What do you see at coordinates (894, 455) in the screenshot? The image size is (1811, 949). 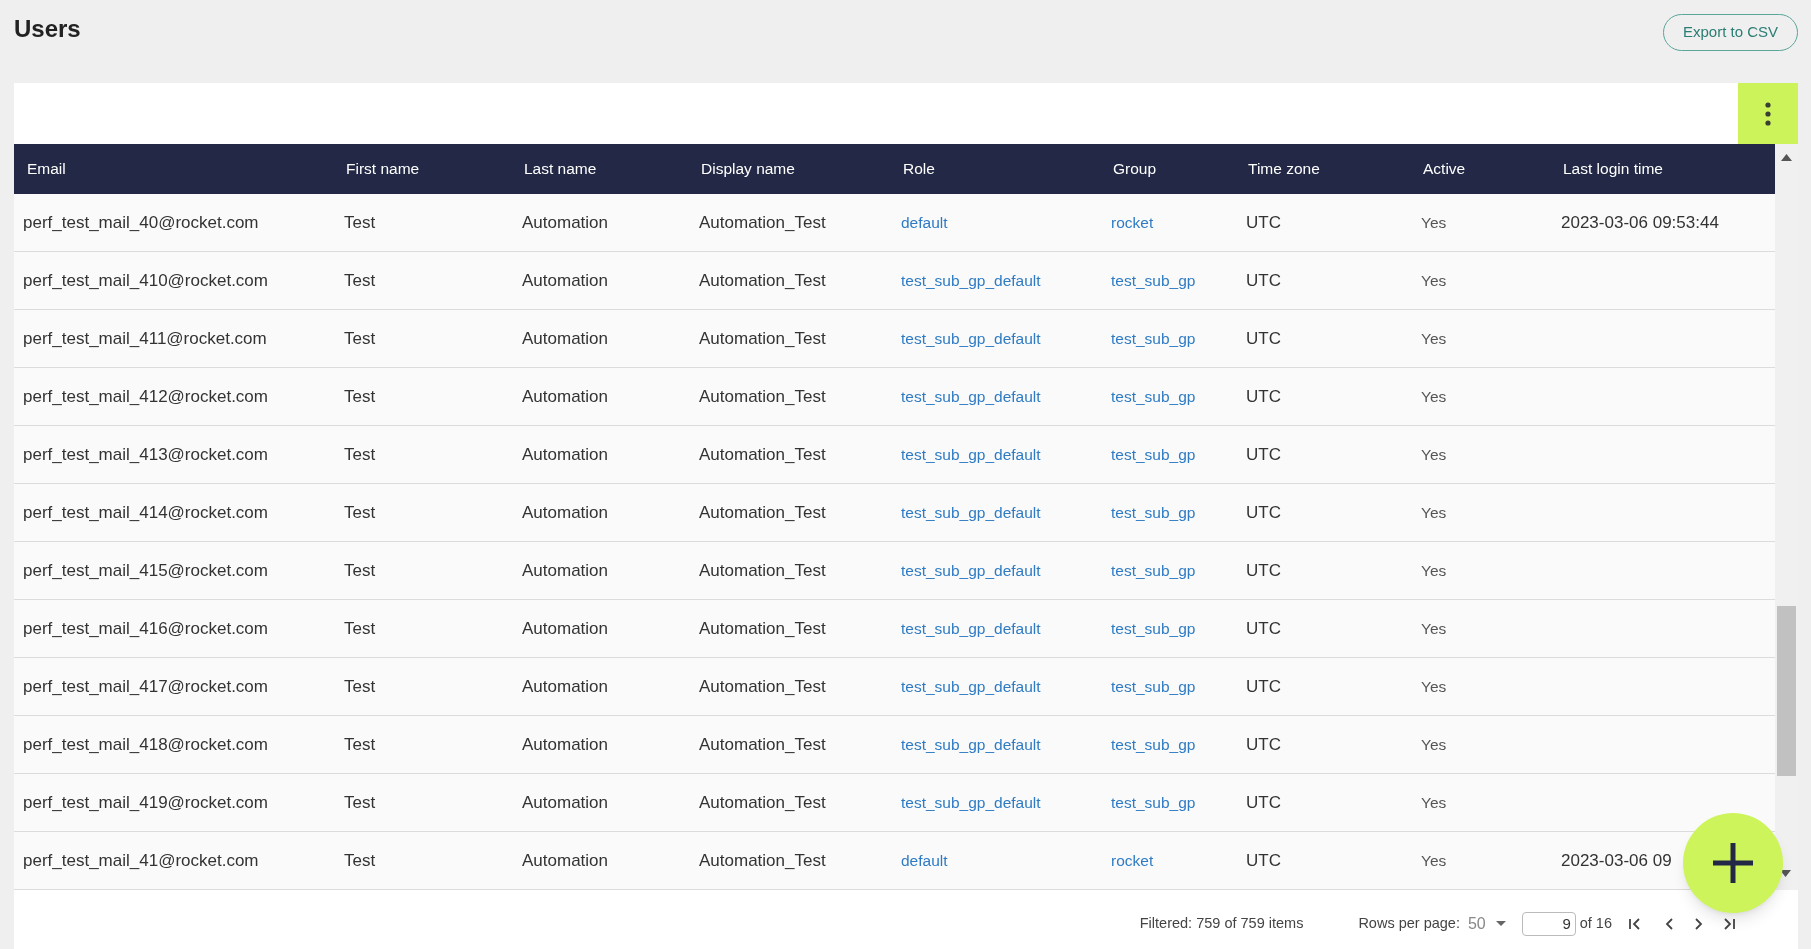 I see `table-row: perf_test_mail_413@rocket.com Test Automation Automation_Test test_sub_gp_default test_sub_gp UTC Yes` at bounding box center [894, 455].